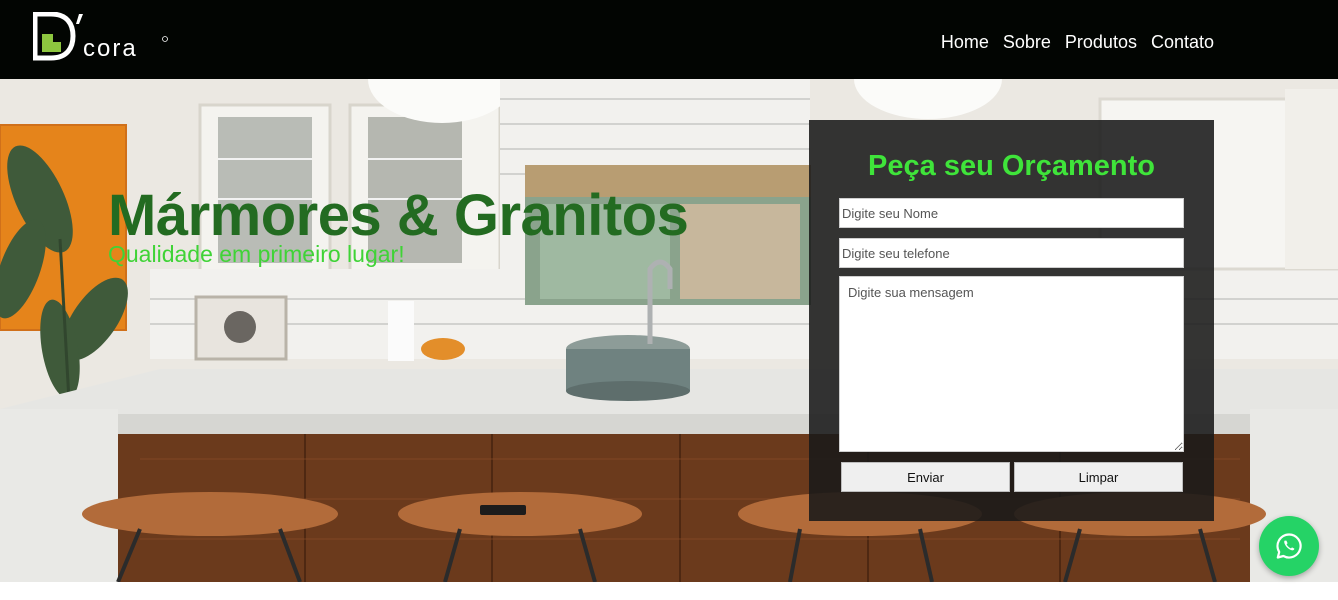 The height and width of the screenshot is (600, 1338). Describe the element at coordinates (398, 215) in the screenshot. I see `hero-title: Mármores & Granitos` at that location.